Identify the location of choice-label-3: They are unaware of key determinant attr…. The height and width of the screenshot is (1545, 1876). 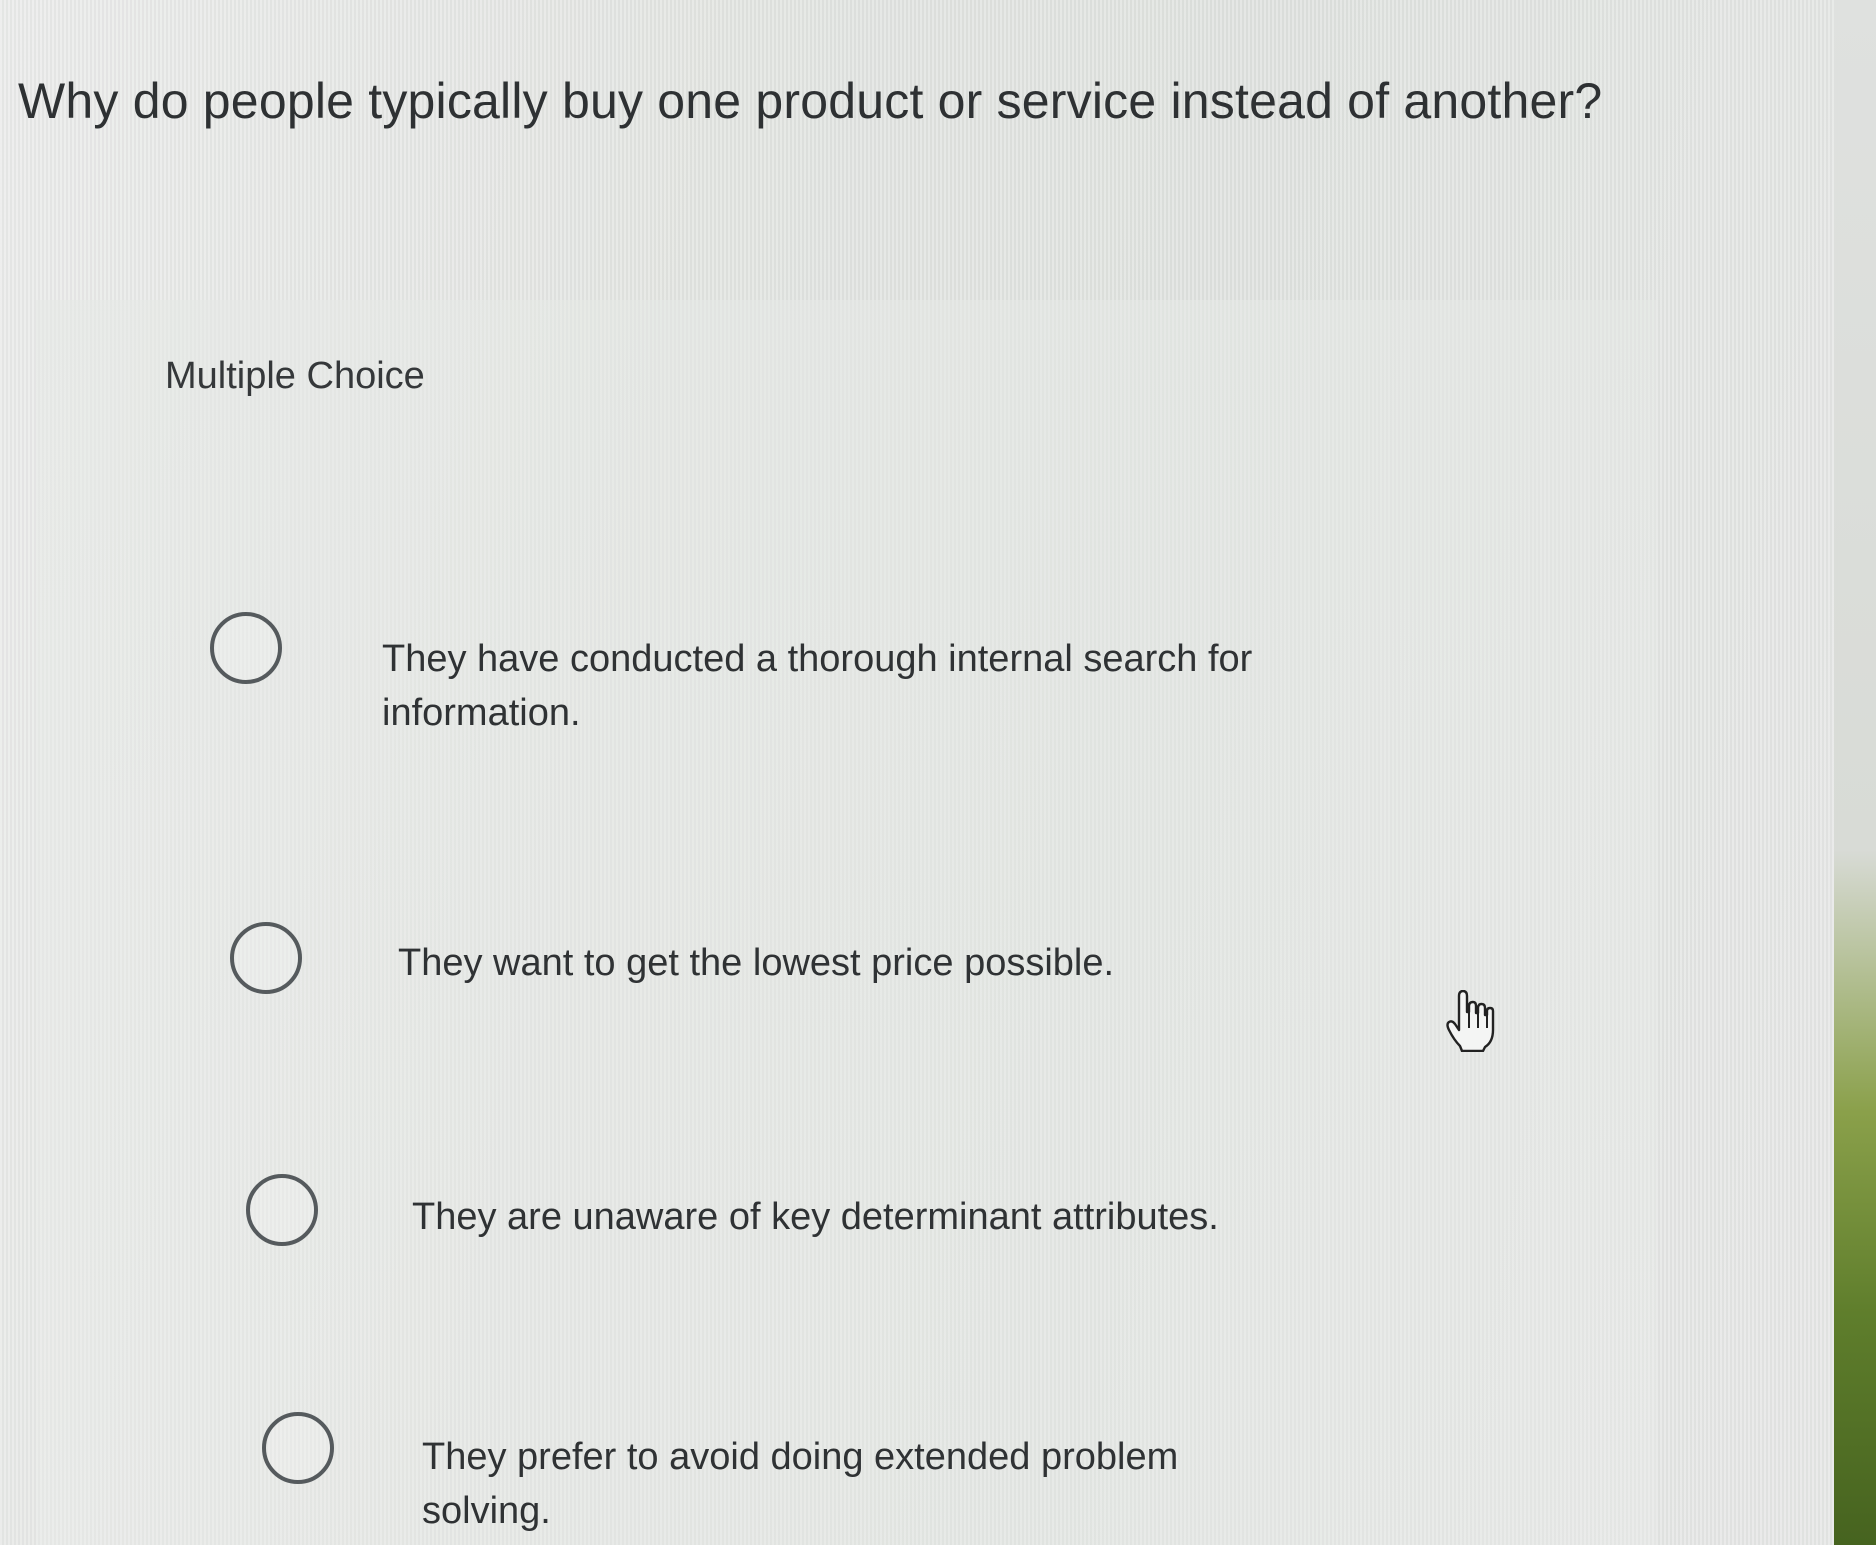
(815, 1217).